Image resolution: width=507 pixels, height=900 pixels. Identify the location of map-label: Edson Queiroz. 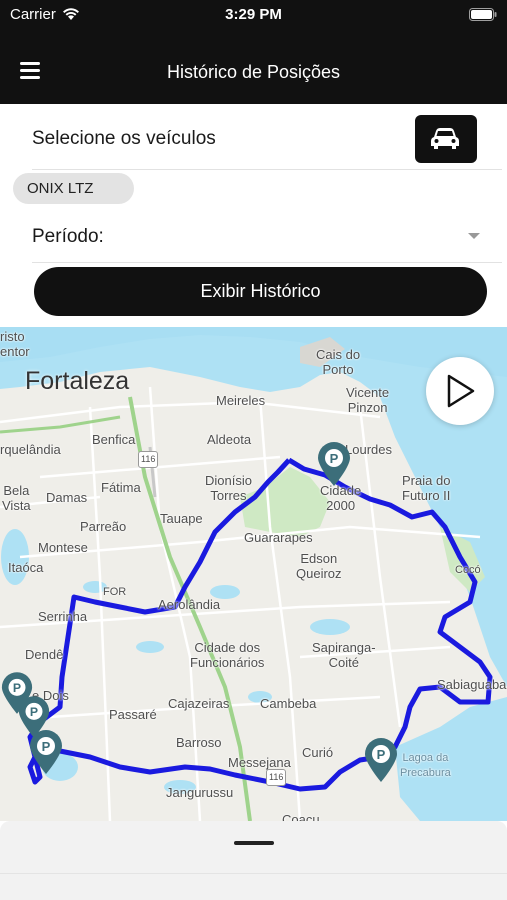
(319, 566).